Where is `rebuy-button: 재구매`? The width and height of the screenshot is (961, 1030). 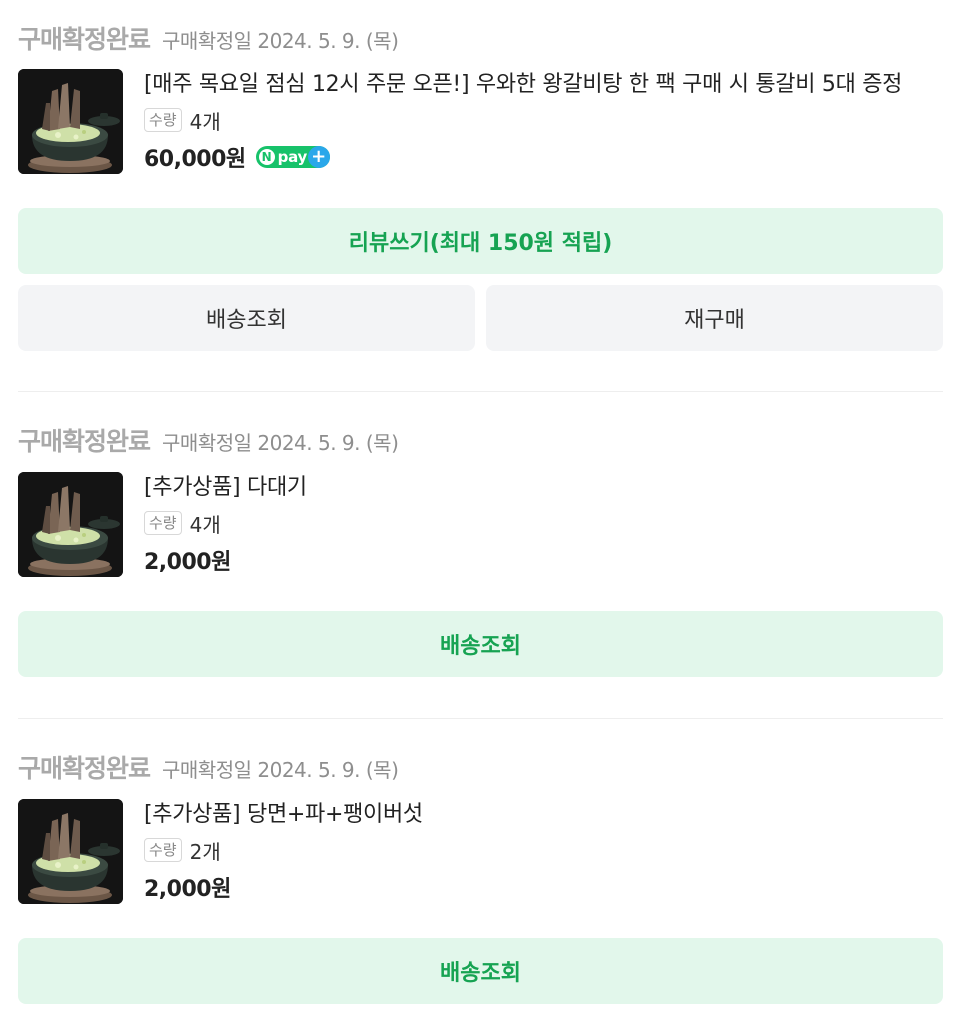 rebuy-button: 재구매 is located at coordinates (714, 318).